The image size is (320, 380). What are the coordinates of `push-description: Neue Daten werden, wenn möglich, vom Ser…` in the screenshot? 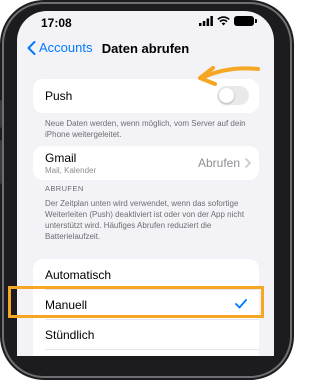 It's located at (145, 129).